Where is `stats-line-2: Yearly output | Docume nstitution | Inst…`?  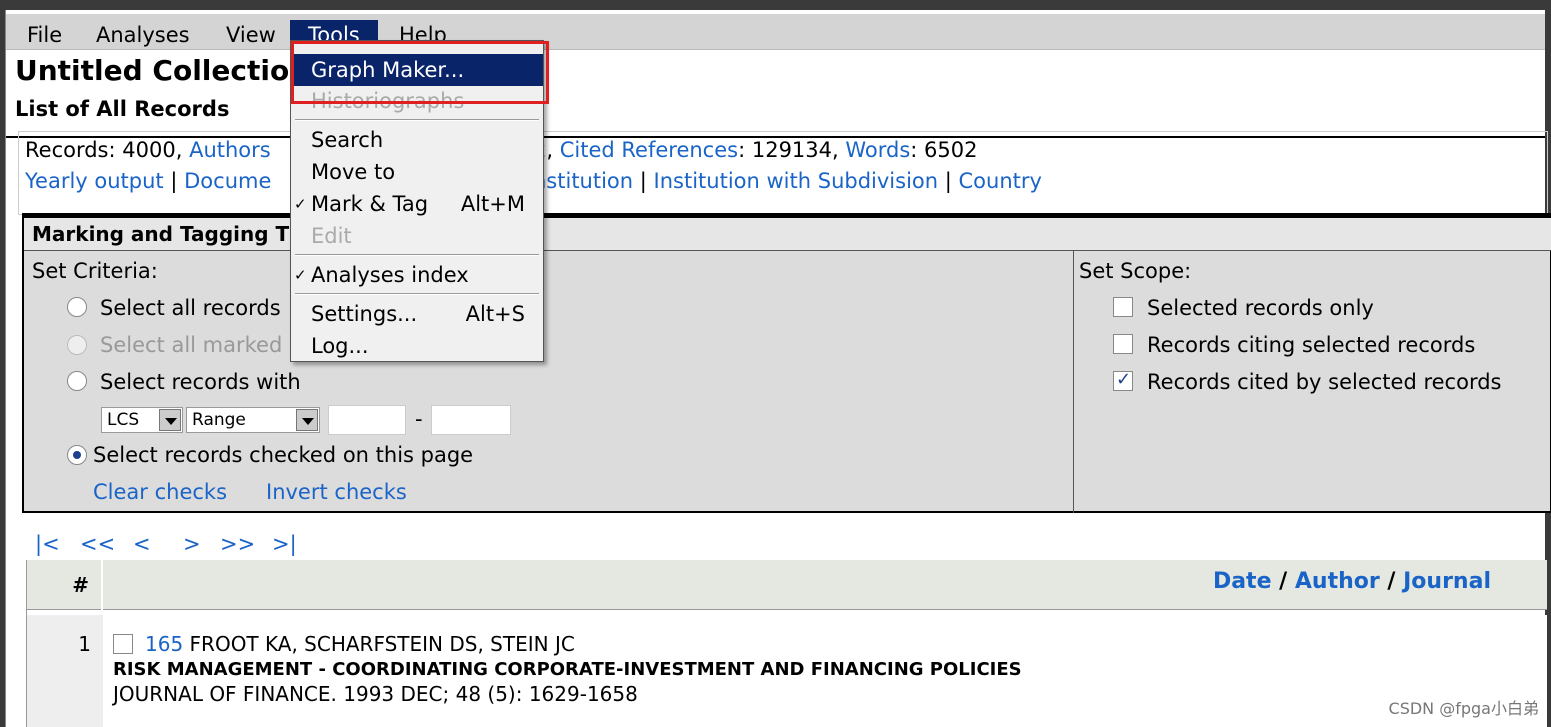 stats-line-2: Yearly output | Docume nstitution | Inst… is located at coordinates (533, 181).